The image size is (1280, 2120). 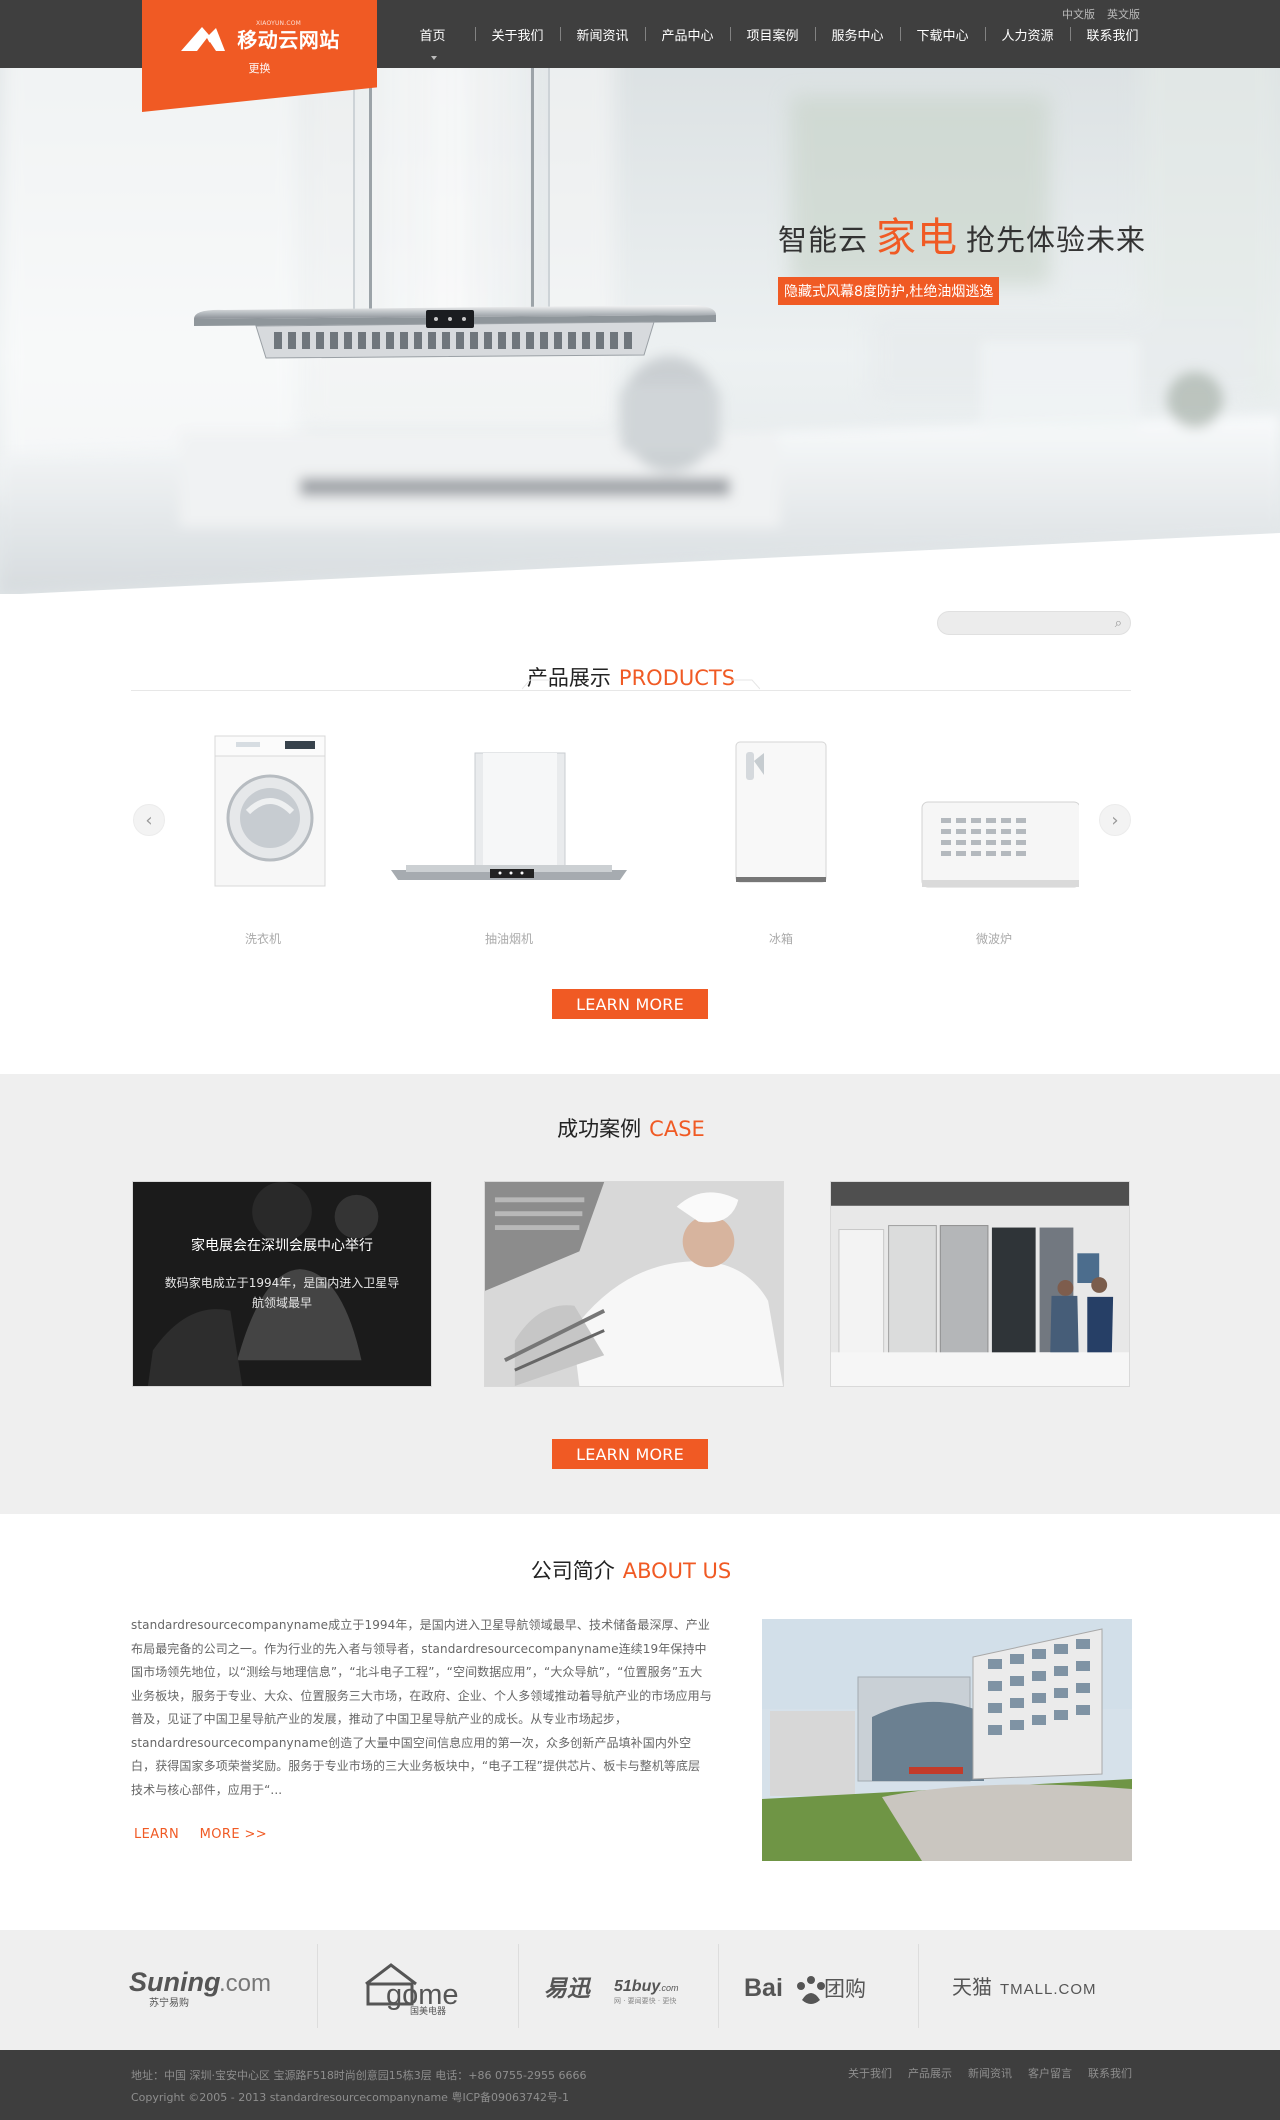 What do you see at coordinates (857, 34) in the screenshot?
I see `nav-service: 服务中心` at bounding box center [857, 34].